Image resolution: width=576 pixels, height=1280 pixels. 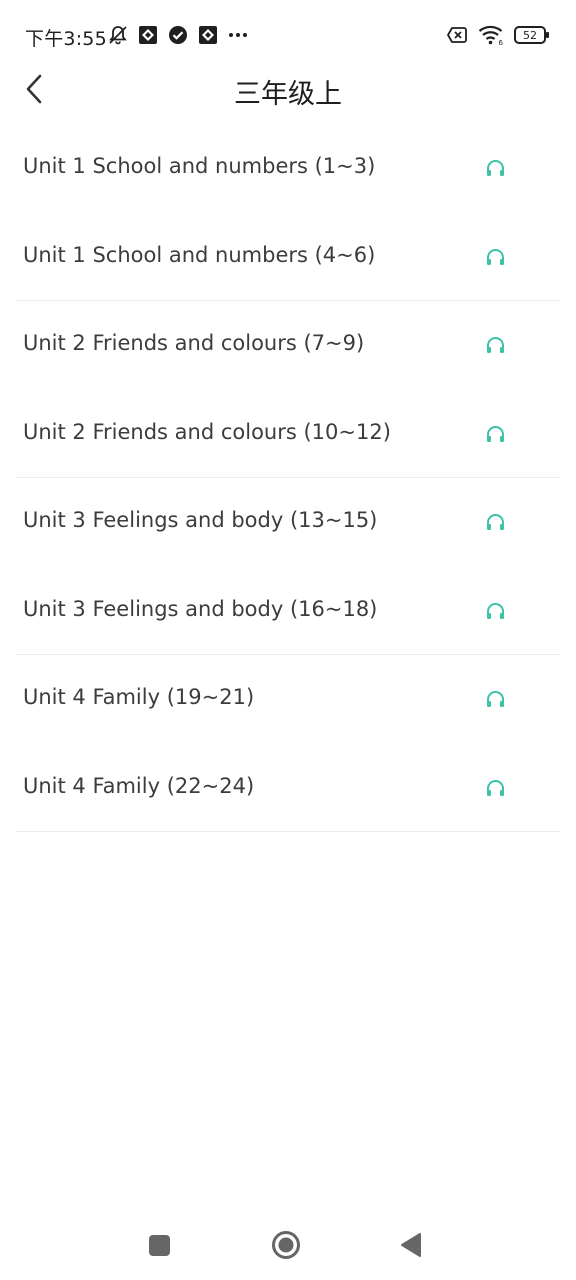 I want to click on battery-icon: 52, so click(x=531, y=35).